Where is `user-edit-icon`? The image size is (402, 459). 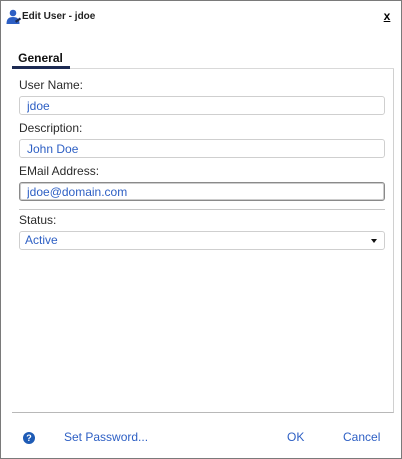 user-edit-icon is located at coordinates (13, 16).